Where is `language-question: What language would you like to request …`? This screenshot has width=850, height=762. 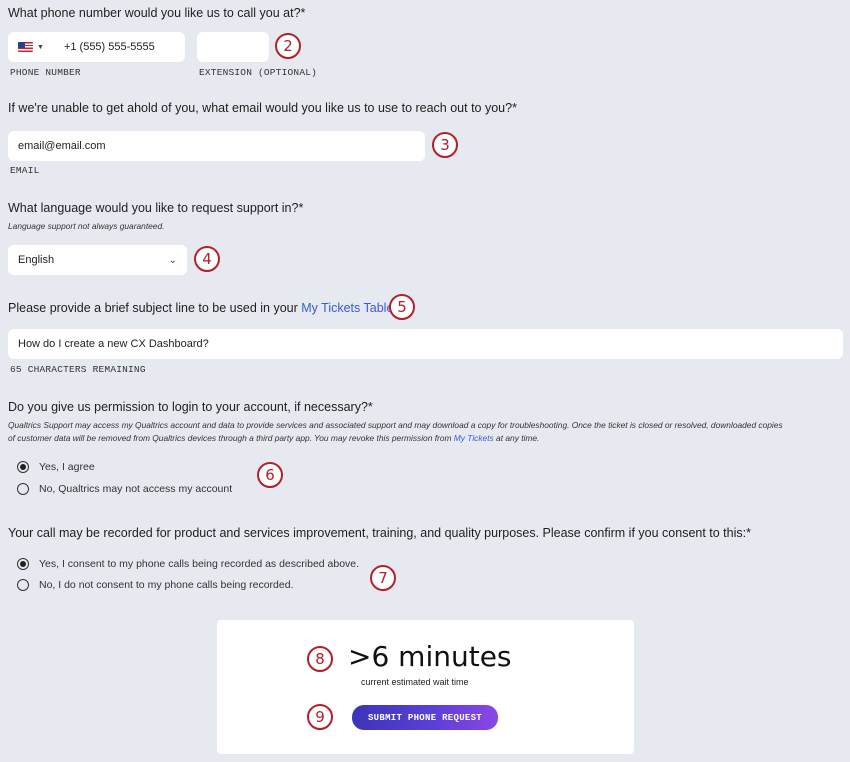 language-question: What language would you like to request … is located at coordinates (156, 208).